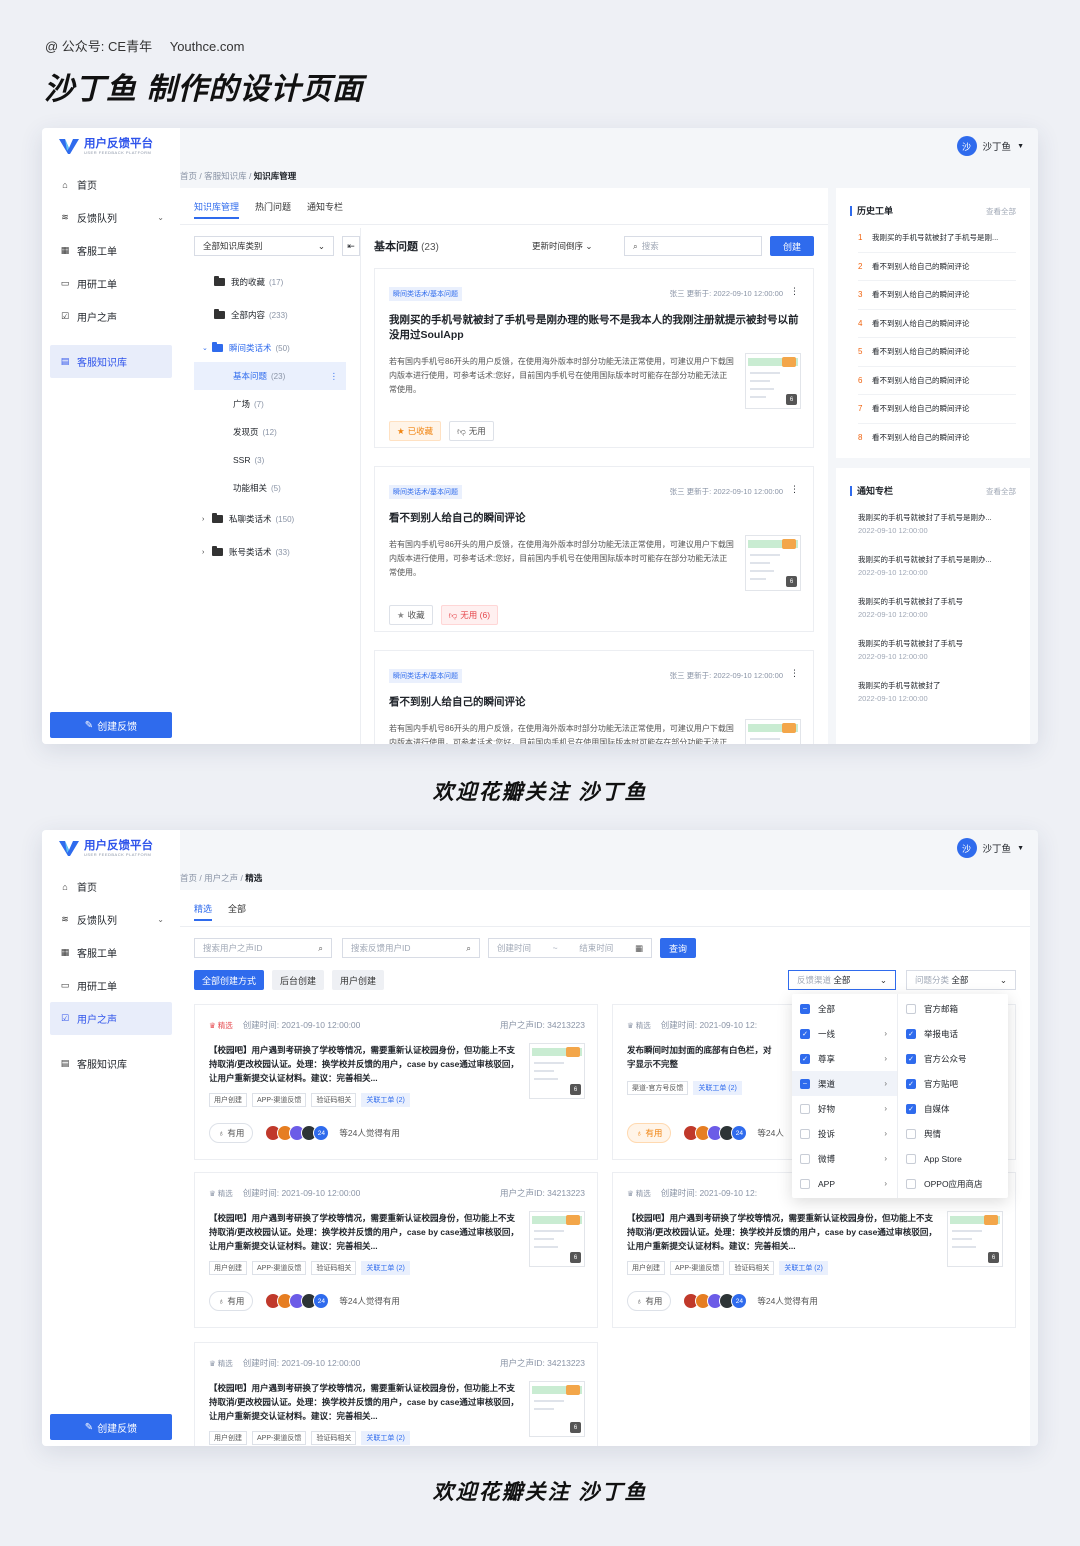 The height and width of the screenshot is (1546, 1080). I want to click on collapse-tree-button: ⇤, so click(351, 246).